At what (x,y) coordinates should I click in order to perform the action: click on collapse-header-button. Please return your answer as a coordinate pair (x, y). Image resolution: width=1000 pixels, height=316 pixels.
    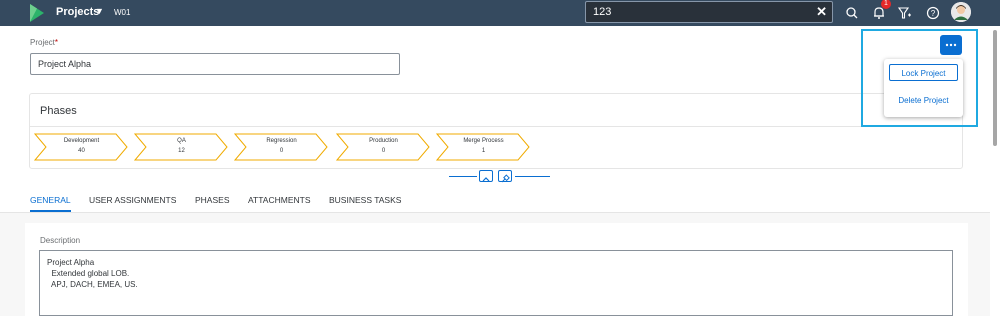
    Looking at the image, I should click on (486, 176).